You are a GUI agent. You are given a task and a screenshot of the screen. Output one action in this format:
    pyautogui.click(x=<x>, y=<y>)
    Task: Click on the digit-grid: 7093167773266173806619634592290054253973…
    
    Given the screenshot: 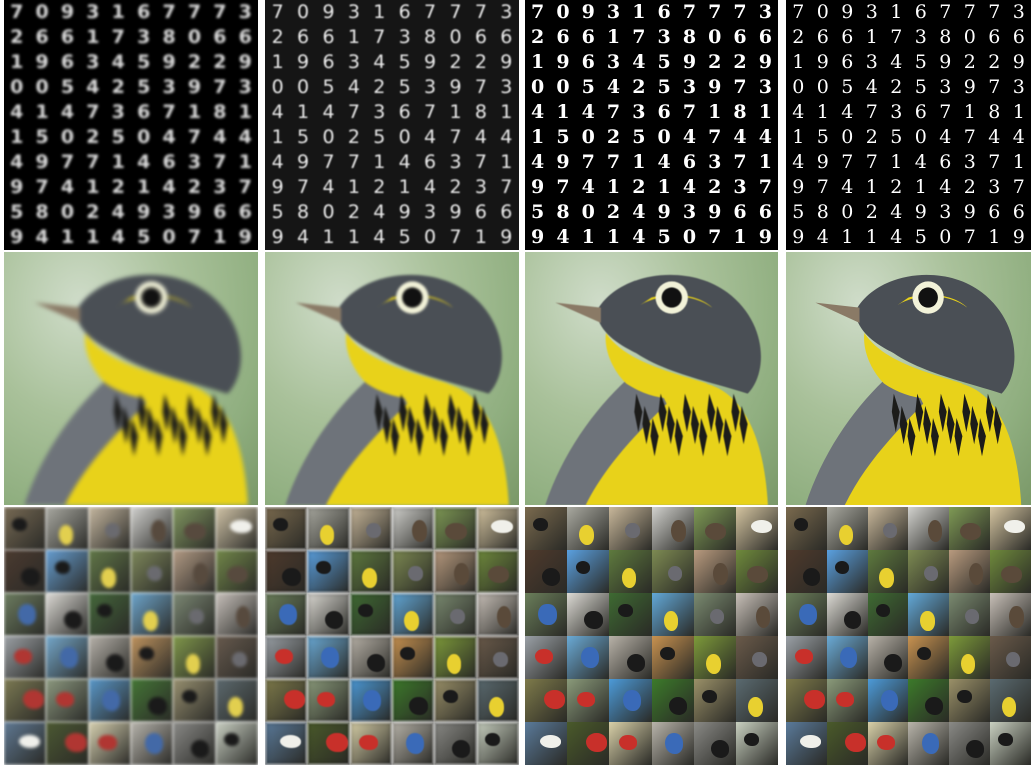 What is the action you would take?
    pyautogui.click(x=392, y=125)
    